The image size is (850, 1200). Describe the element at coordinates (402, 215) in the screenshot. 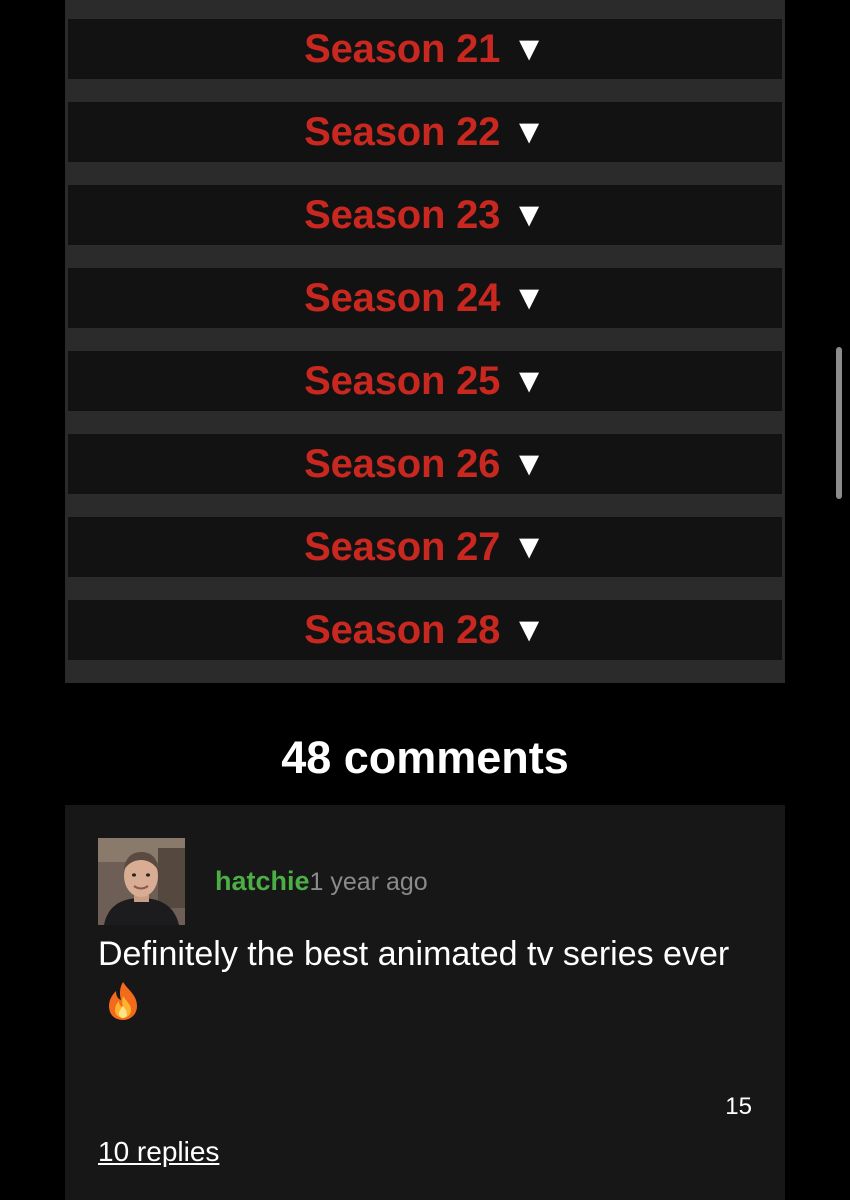

I see `season-label: Season 23` at that location.